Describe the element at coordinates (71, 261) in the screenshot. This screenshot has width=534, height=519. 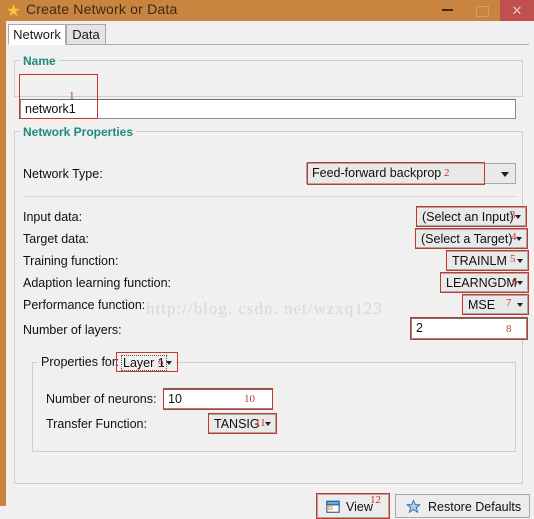
I see `label-training-function: Training function:` at that location.